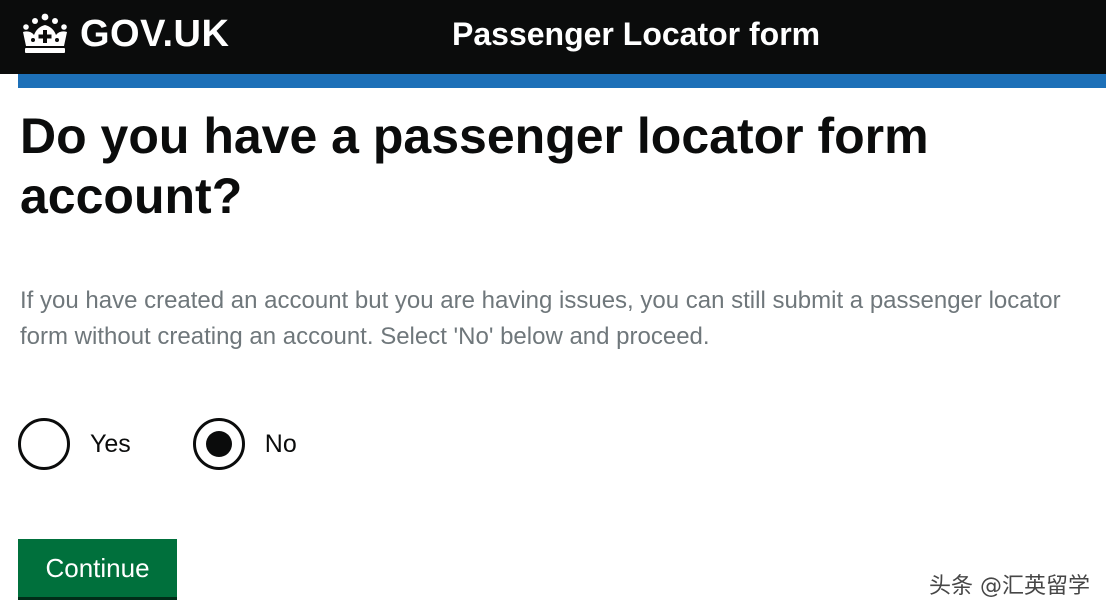 Image resolution: width=1106 pixels, height=610 pixels. I want to click on radio-no-button, so click(218, 444).